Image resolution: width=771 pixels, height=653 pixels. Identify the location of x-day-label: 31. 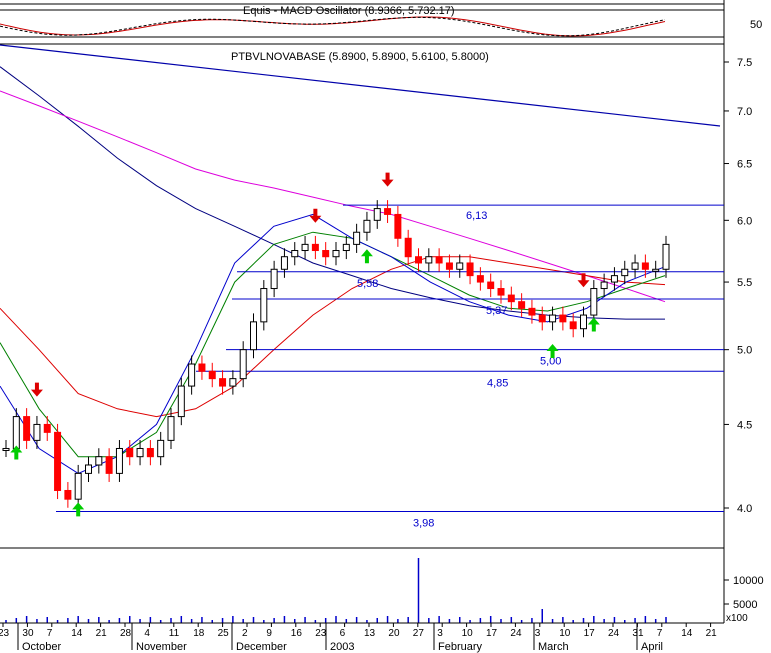
(638, 633).